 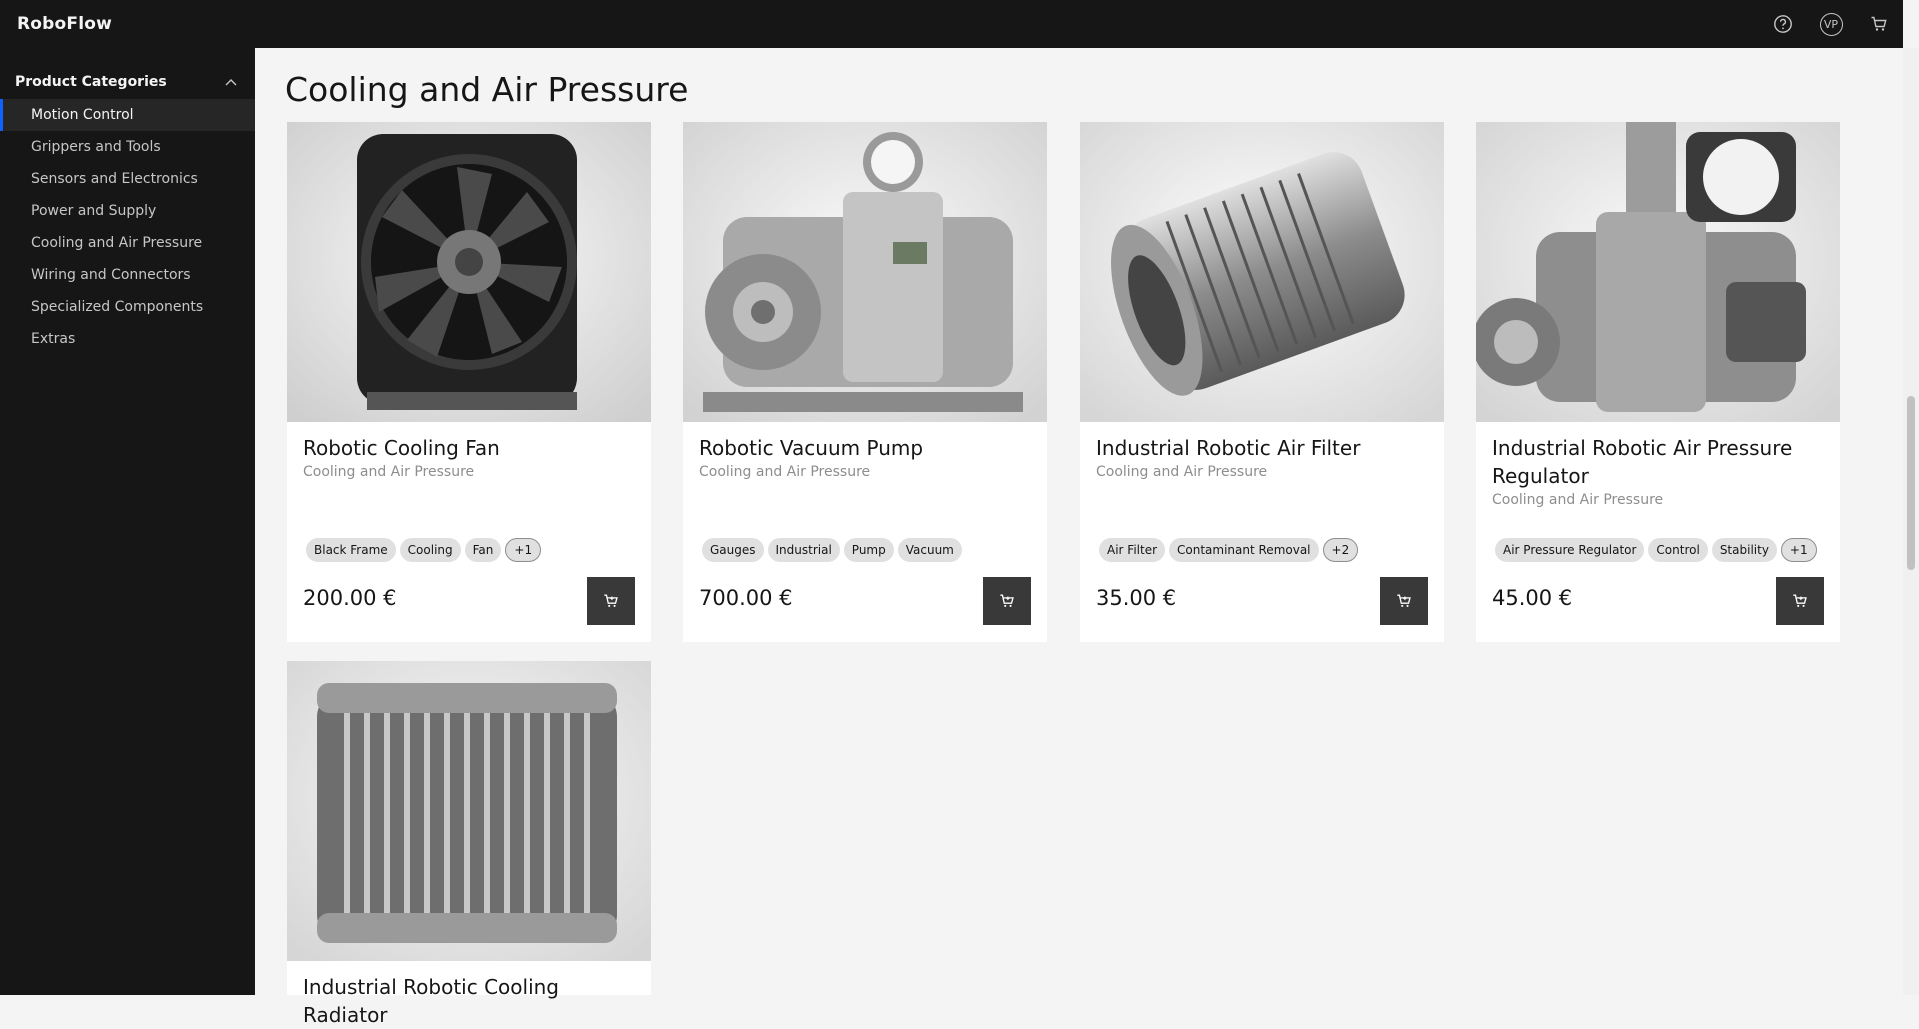 I want to click on cart-icon, so click(x=1879, y=23).